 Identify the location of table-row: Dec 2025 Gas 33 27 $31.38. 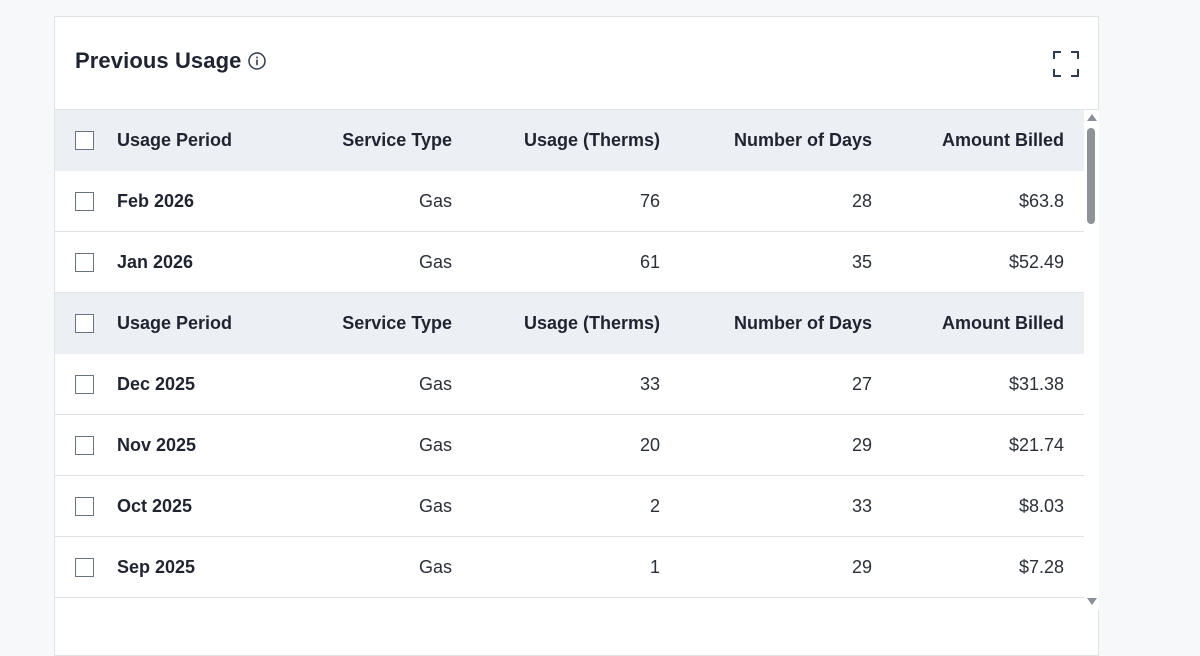
(569, 384).